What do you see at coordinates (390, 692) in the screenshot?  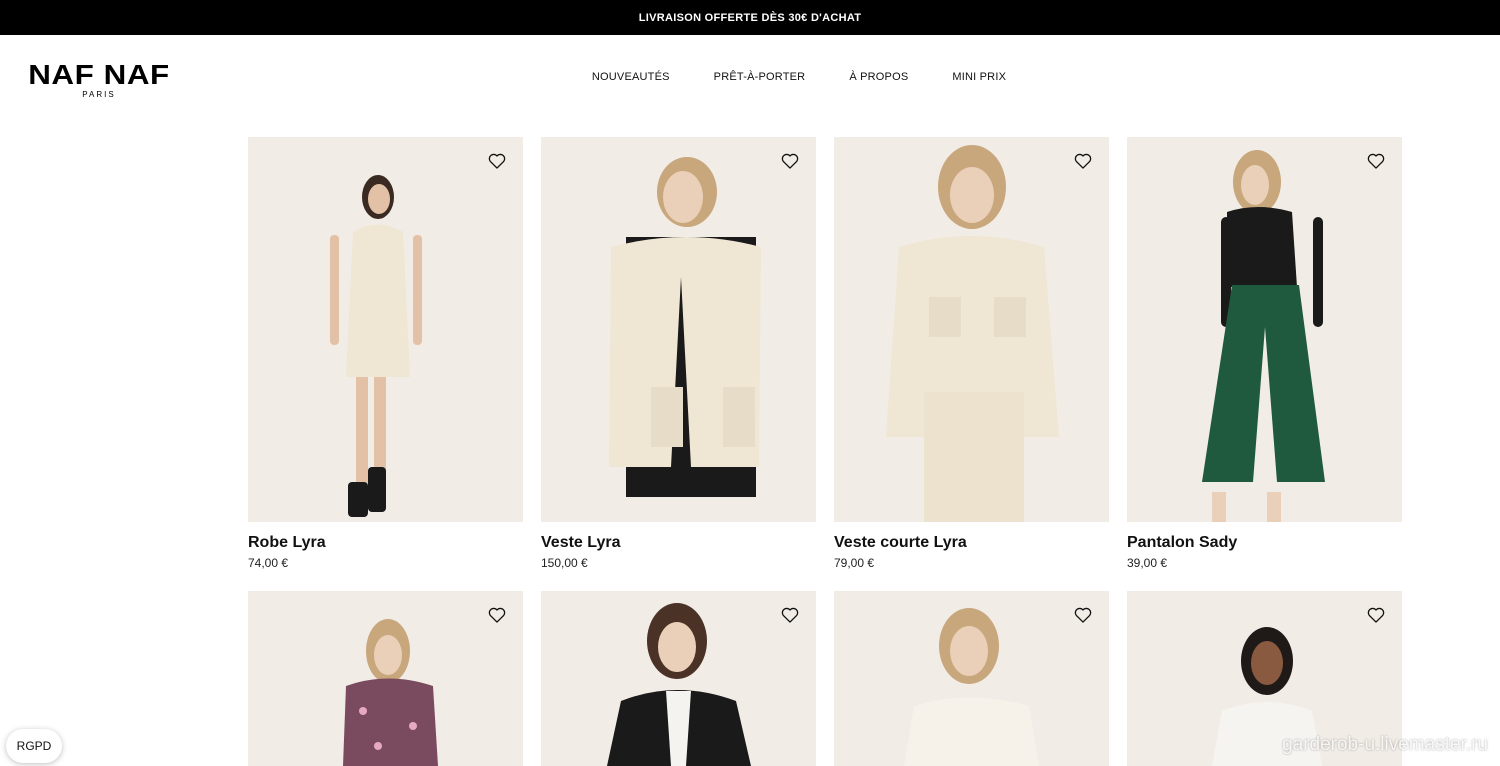 I see `model-figure-blouse` at bounding box center [390, 692].